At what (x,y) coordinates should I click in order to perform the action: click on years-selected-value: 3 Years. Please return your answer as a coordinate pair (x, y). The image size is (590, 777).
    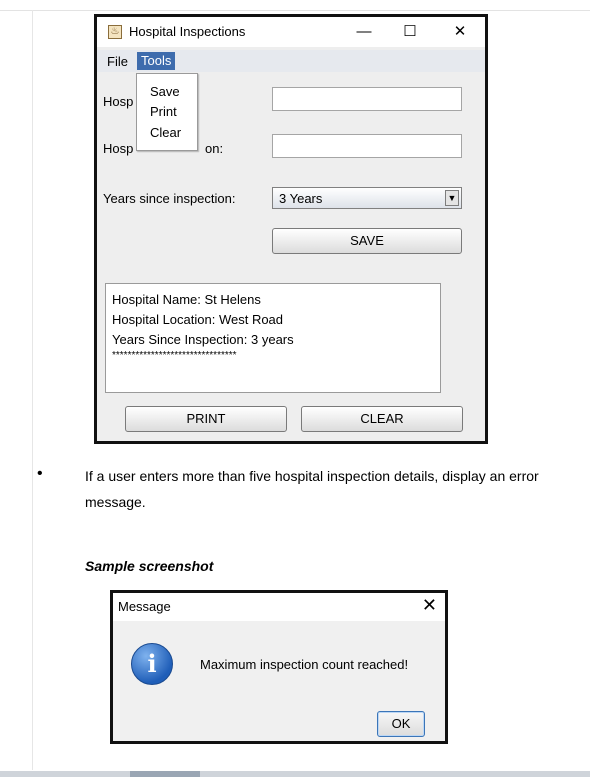
    Looking at the image, I should click on (301, 198).